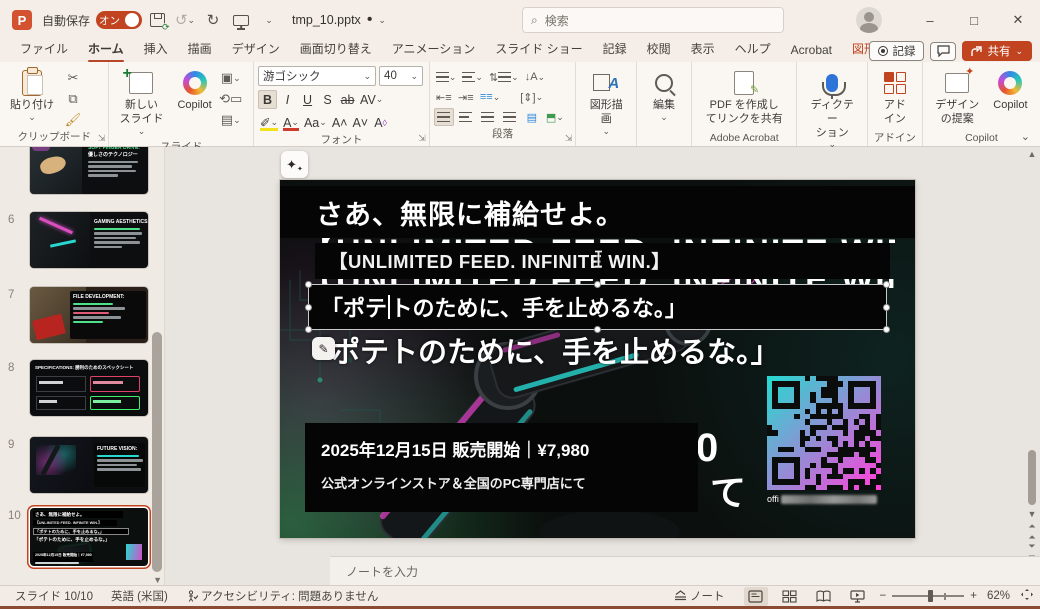 The image size is (1040, 609). Describe the element at coordinates (1032, 477) in the screenshot. I see `scrollbar-thumb` at that location.